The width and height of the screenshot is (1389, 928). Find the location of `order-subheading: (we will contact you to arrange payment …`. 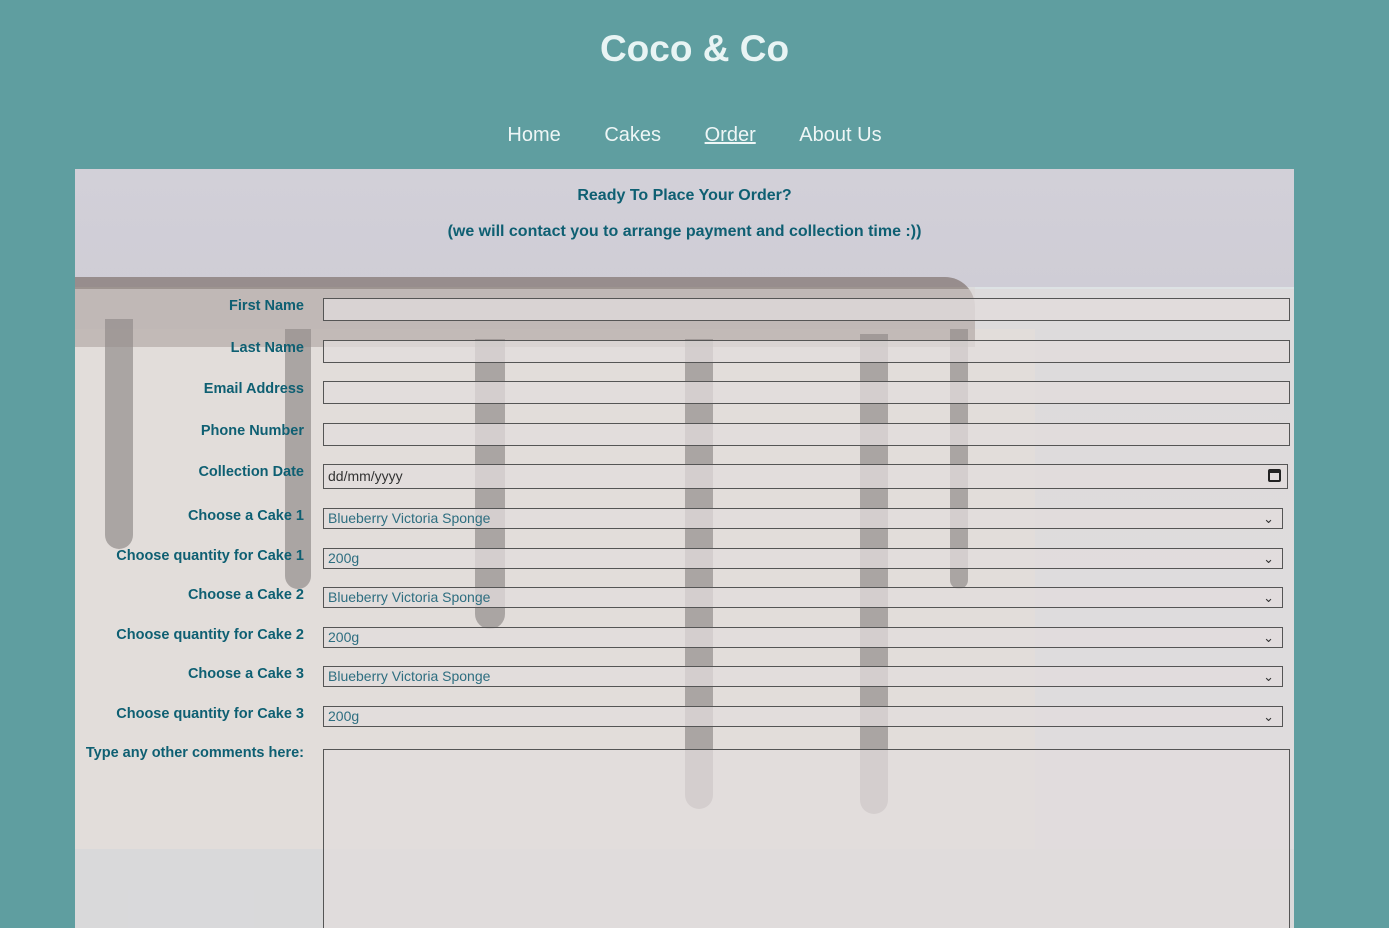

order-subheading: (we will contact you to arrange payment … is located at coordinates (684, 231).